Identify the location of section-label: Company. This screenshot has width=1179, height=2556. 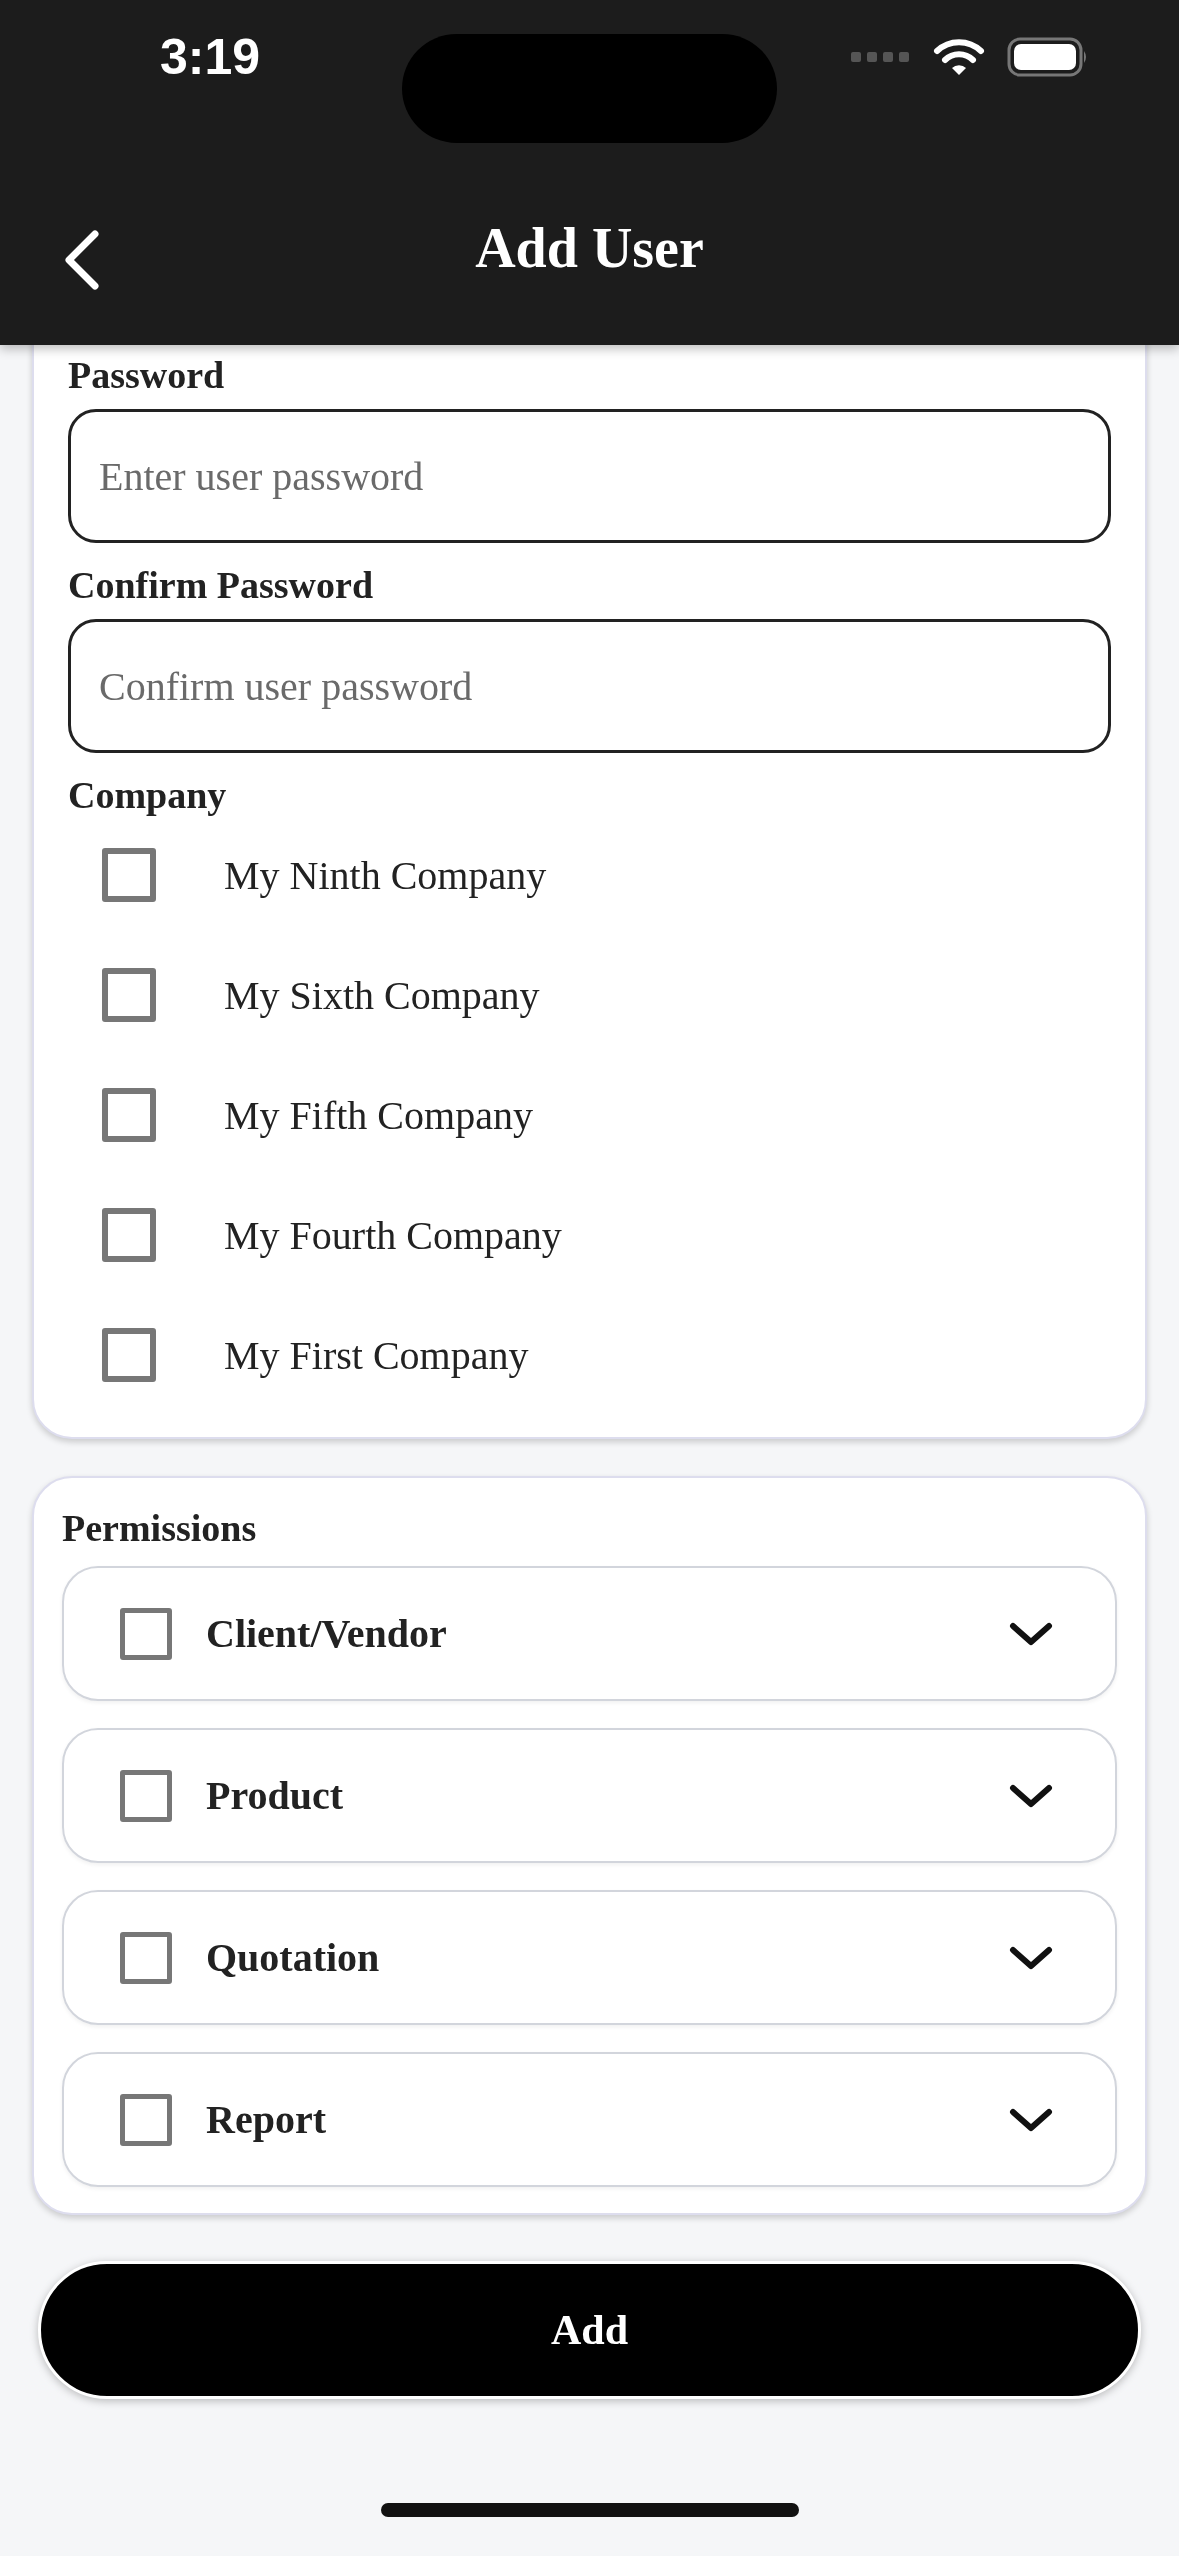
(147, 795).